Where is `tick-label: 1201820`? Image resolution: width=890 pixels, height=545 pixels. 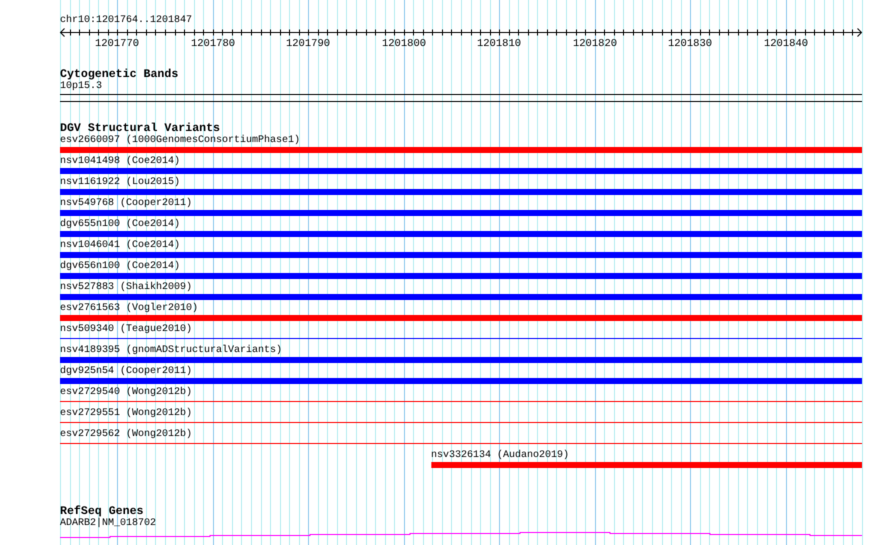 tick-label: 1201820 is located at coordinates (595, 44).